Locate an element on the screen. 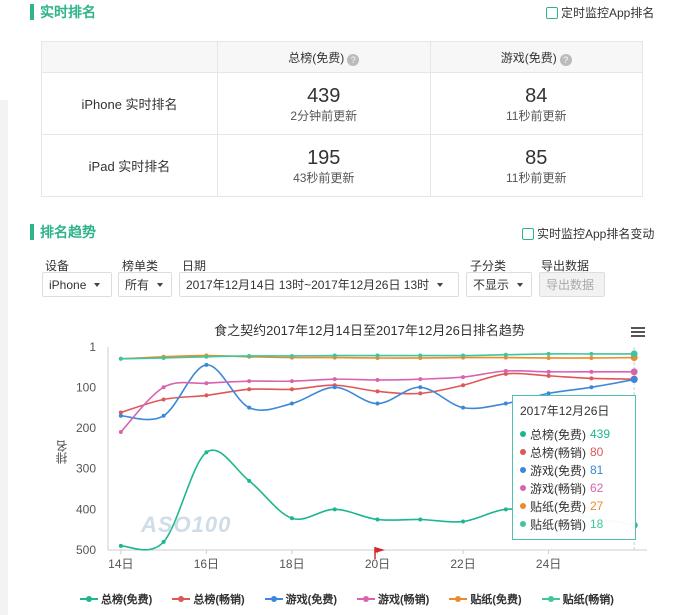 This screenshot has width=679, height=615. tooltip-series-value: 18 is located at coordinates (597, 524).